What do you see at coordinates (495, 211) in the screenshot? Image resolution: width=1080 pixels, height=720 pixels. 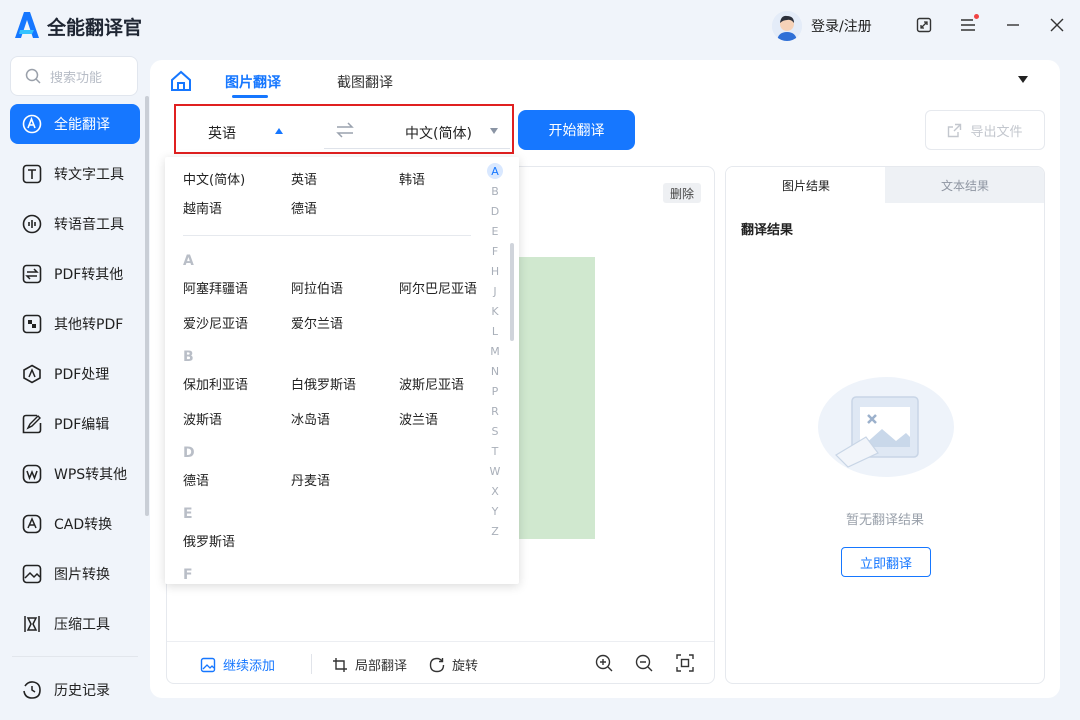 I see `alphabet-index: D` at bounding box center [495, 211].